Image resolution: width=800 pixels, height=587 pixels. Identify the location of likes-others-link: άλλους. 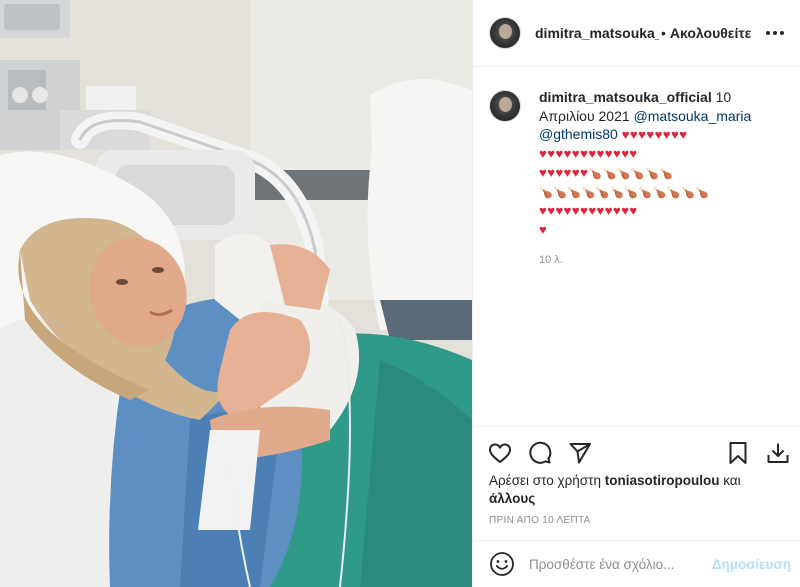
(512, 498).